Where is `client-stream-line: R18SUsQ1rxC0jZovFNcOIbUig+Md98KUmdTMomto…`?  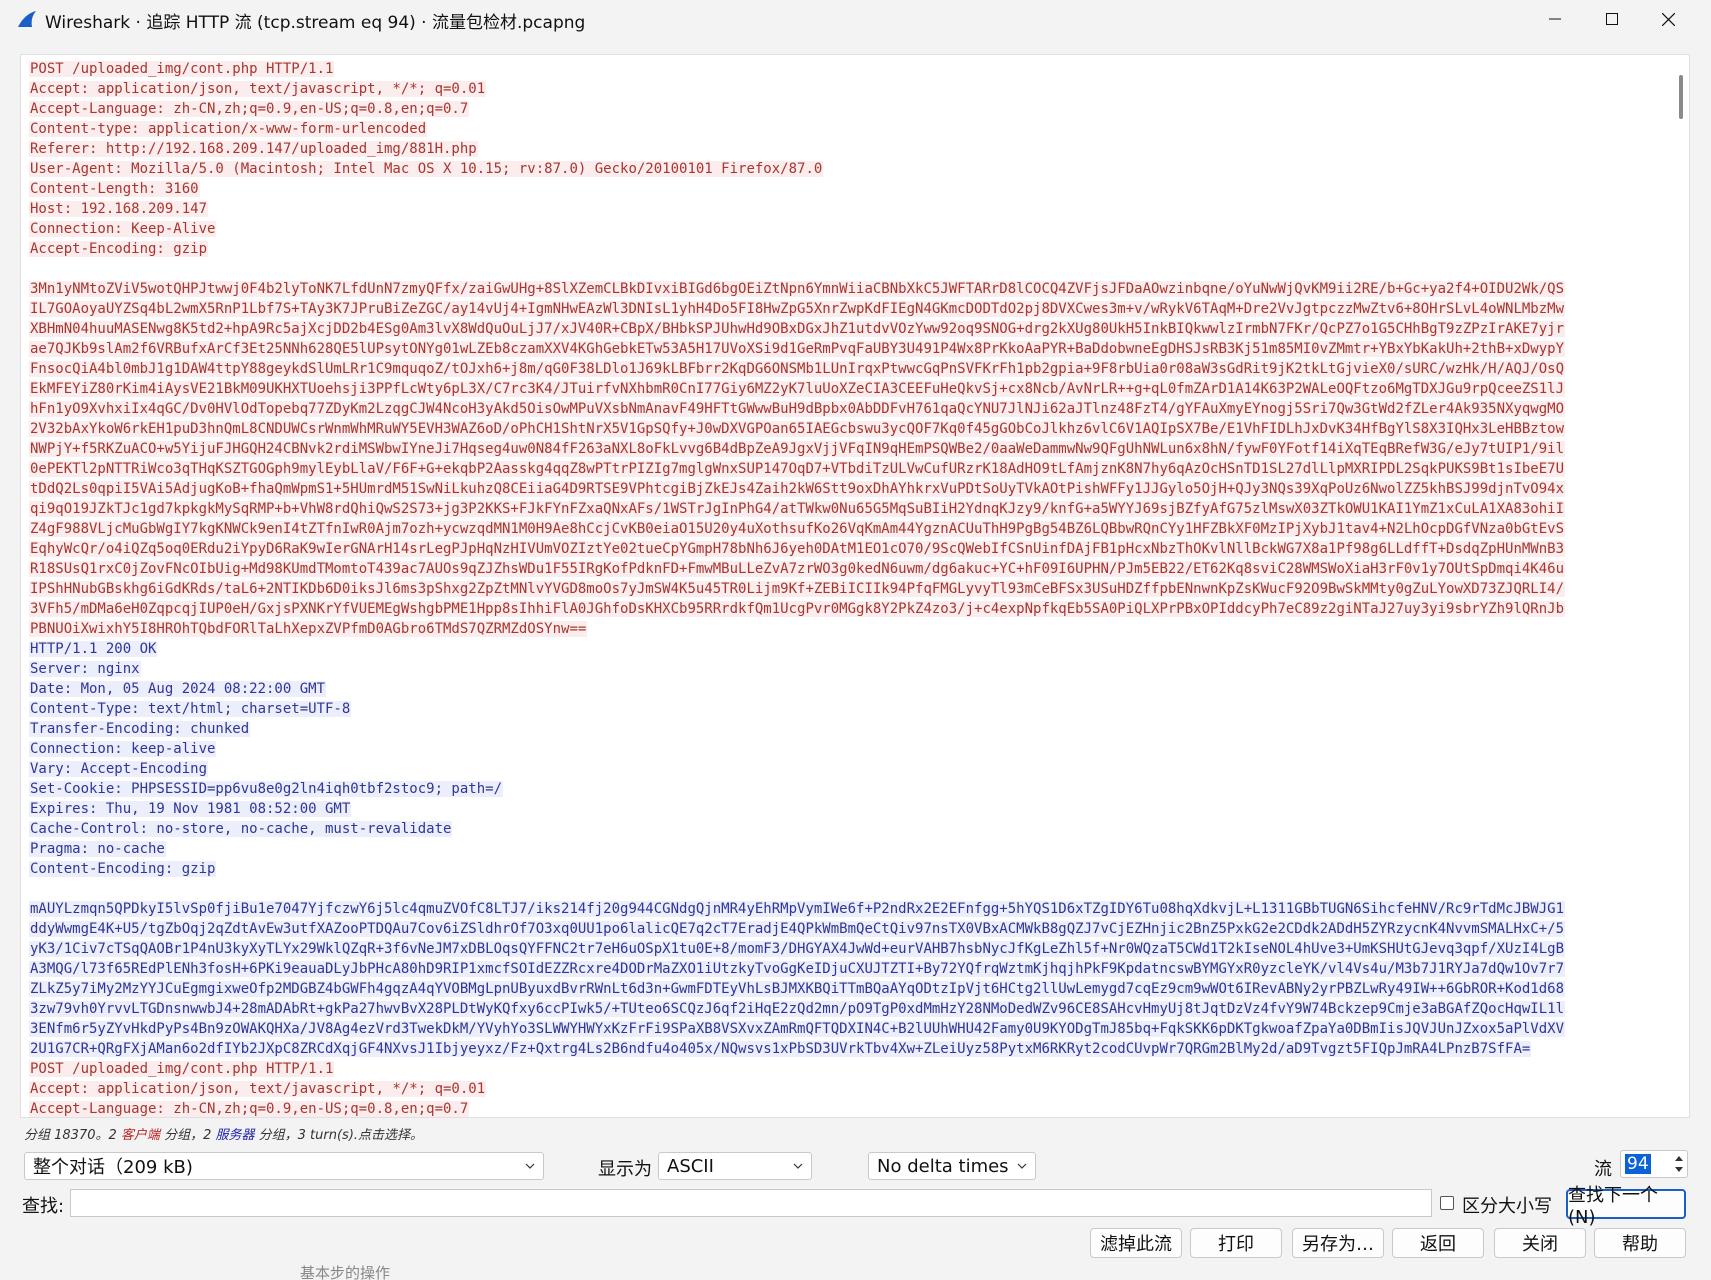
client-stream-line: R18SUsQ1rxC0jZovFNcOIbUig+Md98KUmdTMomto… is located at coordinates (849, 569).